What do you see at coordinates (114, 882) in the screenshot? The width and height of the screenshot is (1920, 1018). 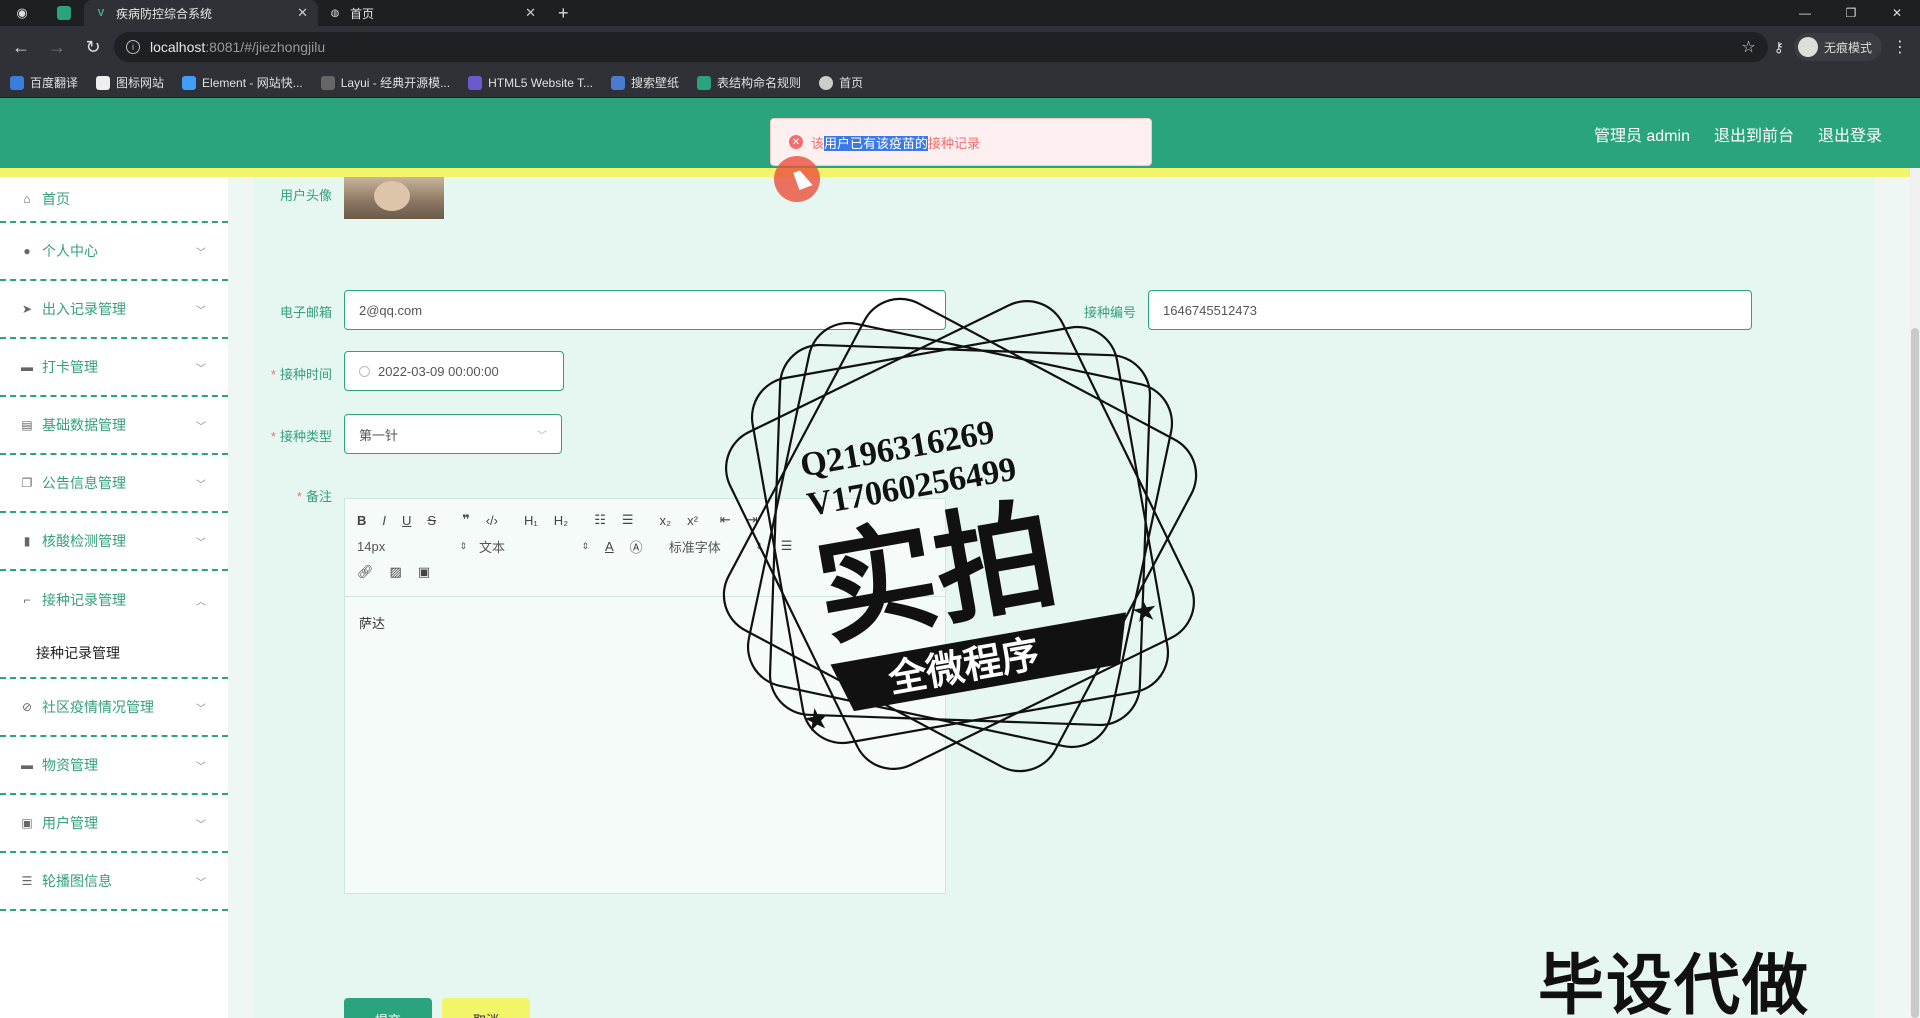 I see `sidebar-item-carousel: ☰ 轮播图信息 ﹀` at bounding box center [114, 882].